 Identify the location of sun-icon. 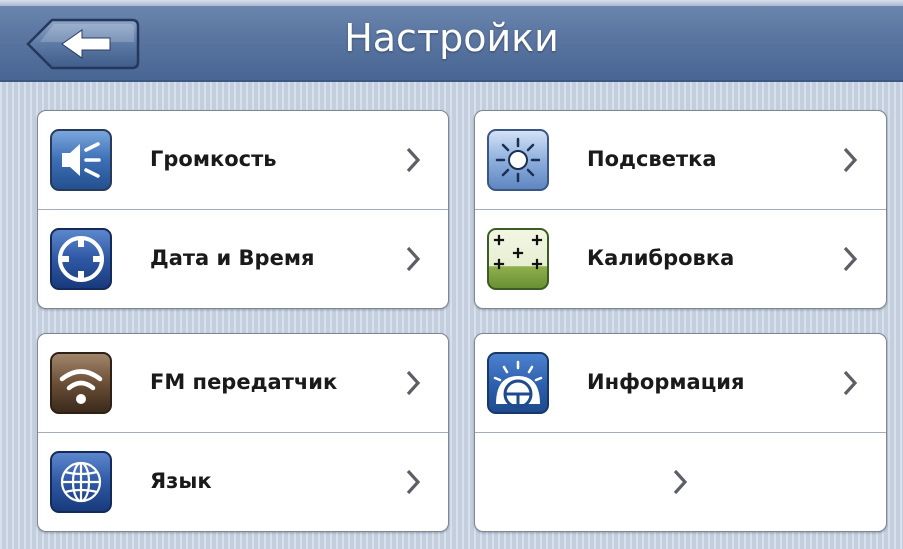
(518, 160).